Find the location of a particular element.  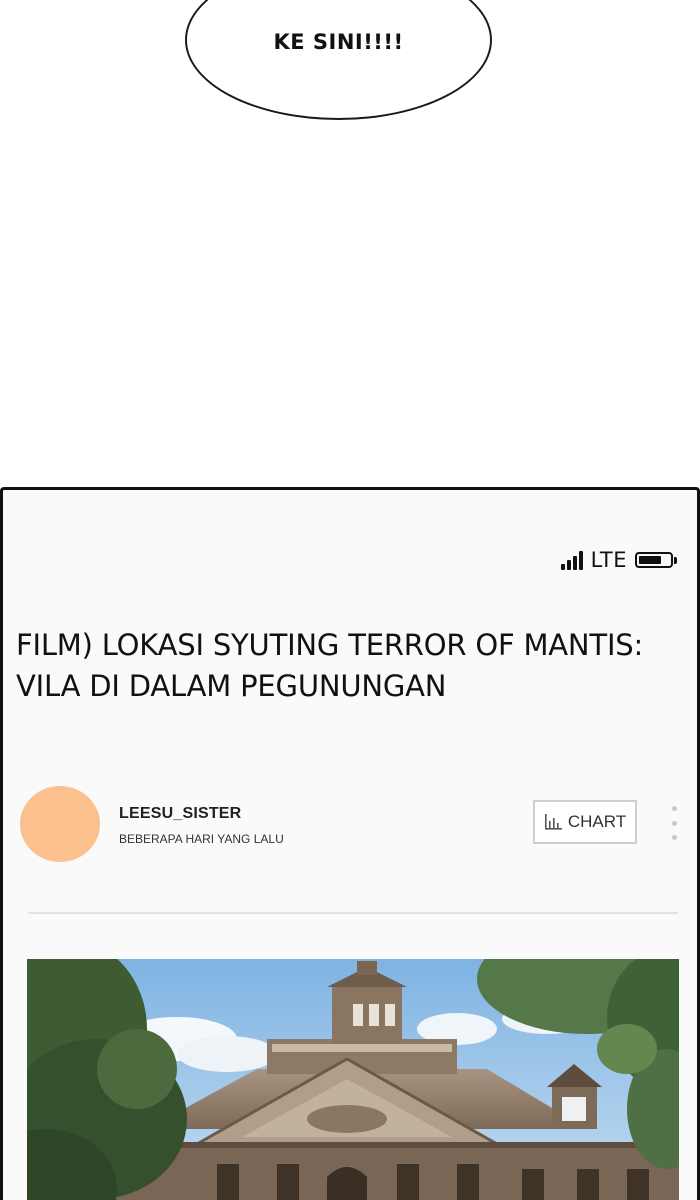

status-bar: LTE is located at coordinates (618, 560).